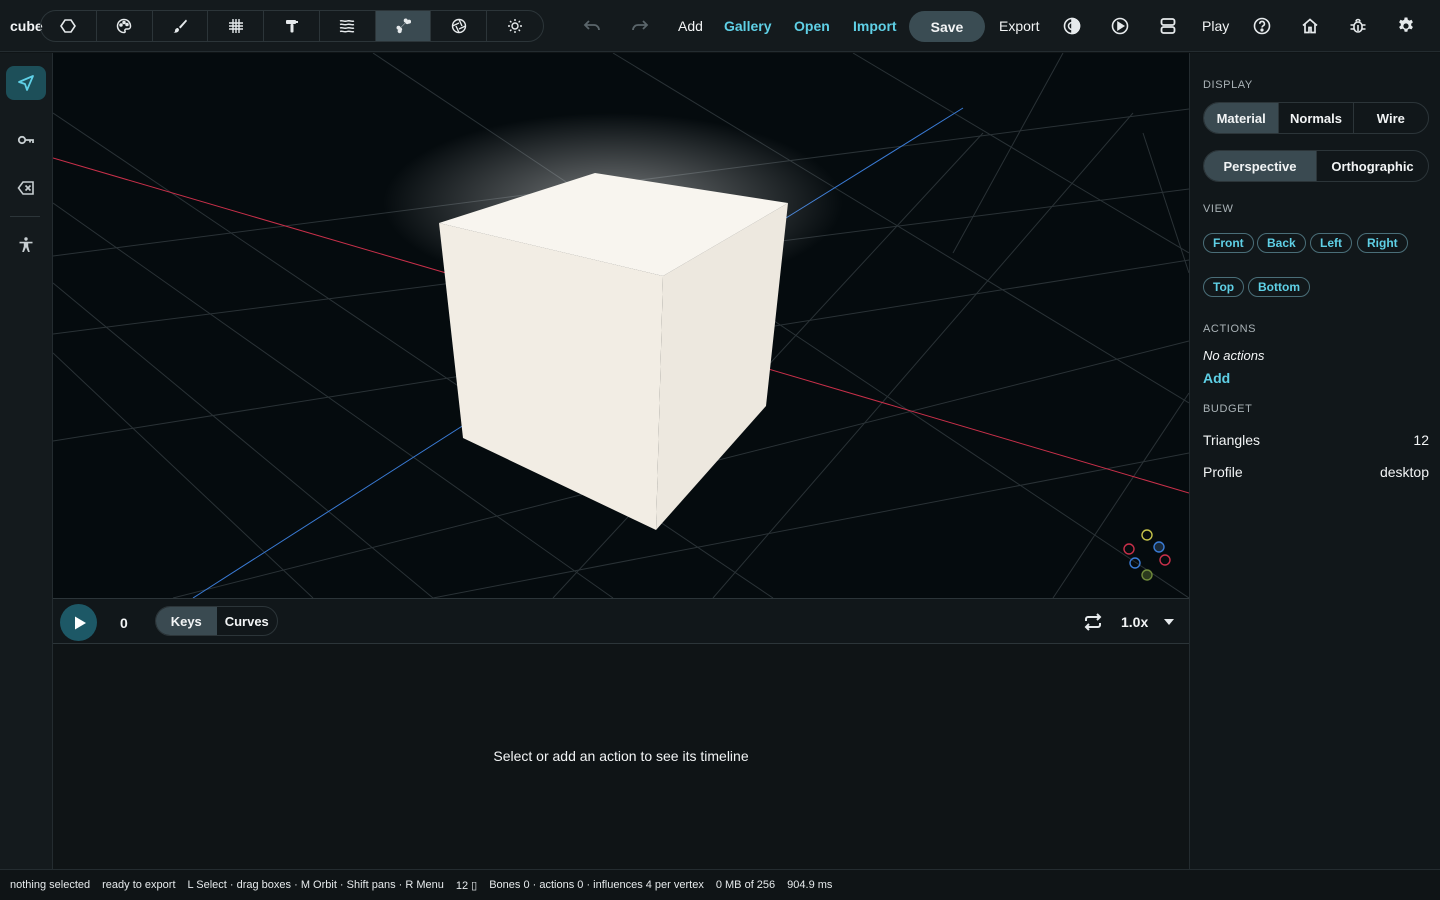 This screenshot has width=1440, height=900. What do you see at coordinates (1404, 472) in the screenshot?
I see `profile-value: desktop` at bounding box center [1404, 472].